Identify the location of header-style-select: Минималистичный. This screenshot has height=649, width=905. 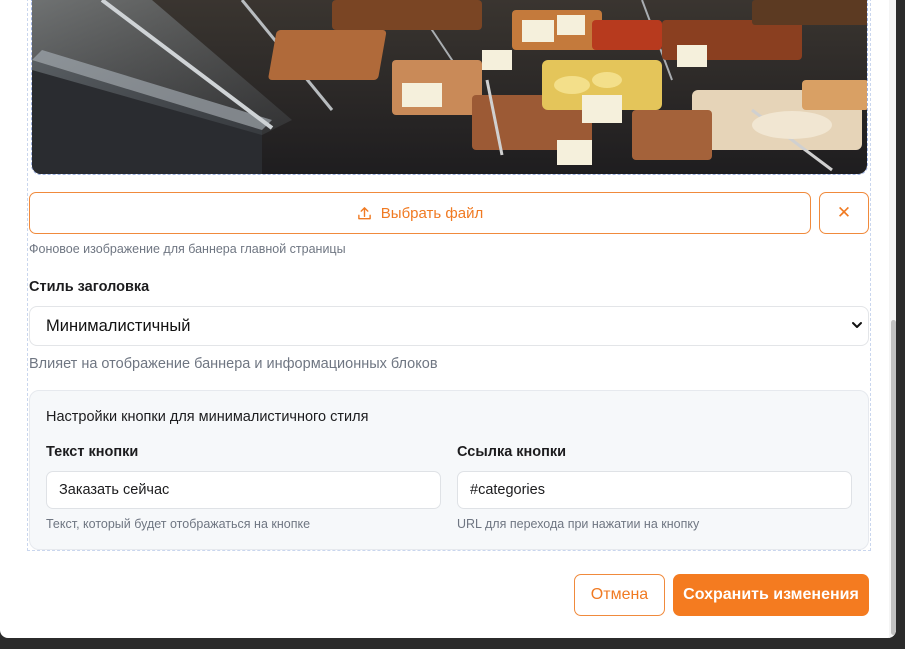
(449, 326).